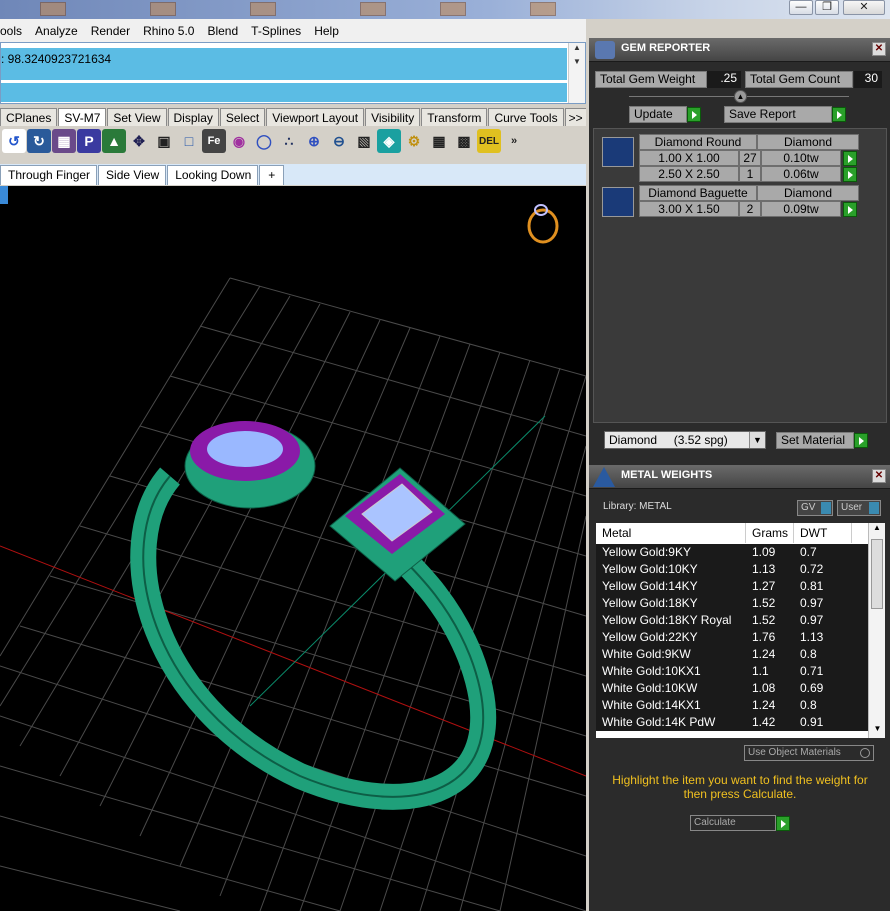 The height and width of the screenshot is (911, 890). Describe the element at coordinates (732, 722) in the screenshot. I see `metal-row: White Gold:14K PdW 1.42 0.91` at that location.